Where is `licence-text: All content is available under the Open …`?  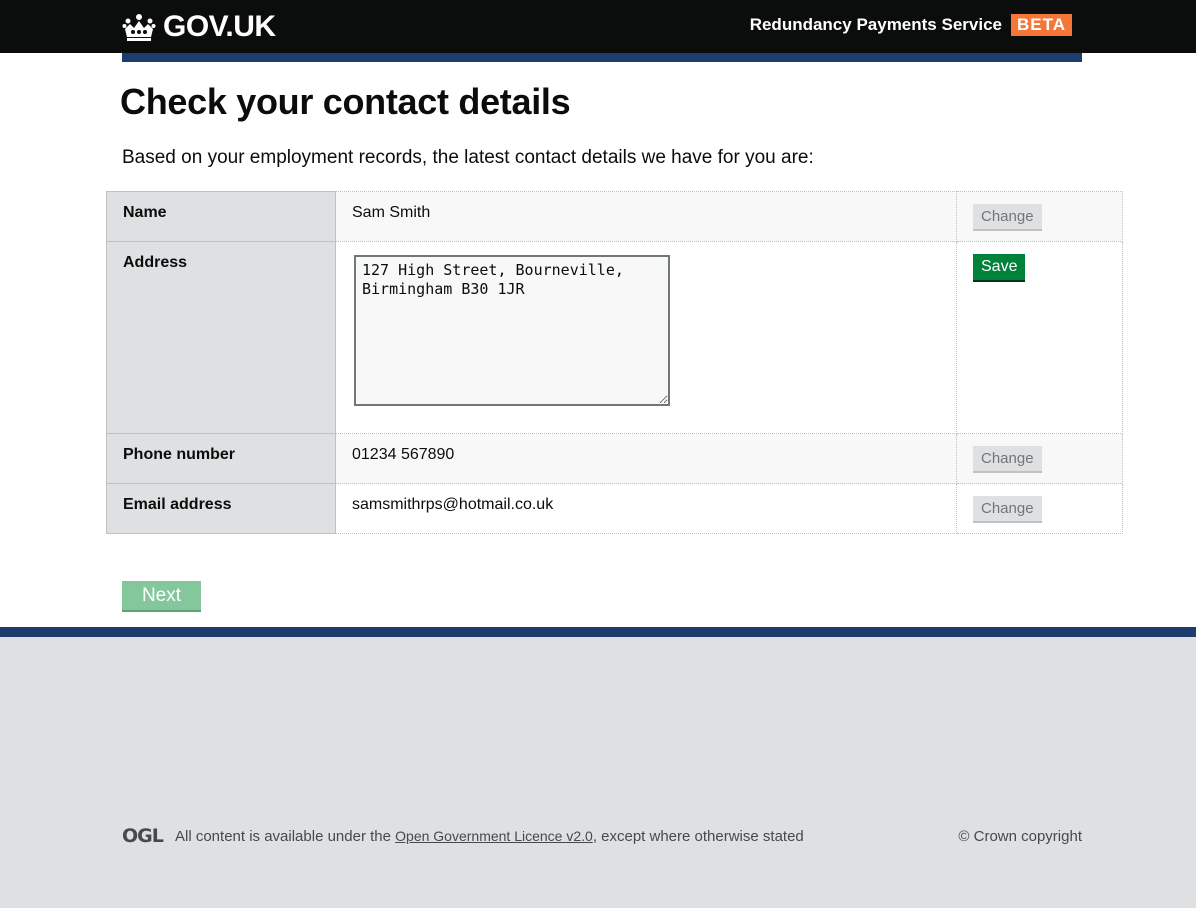
licence-text: All content is available under the Open … is located at coordinates (489, 836).